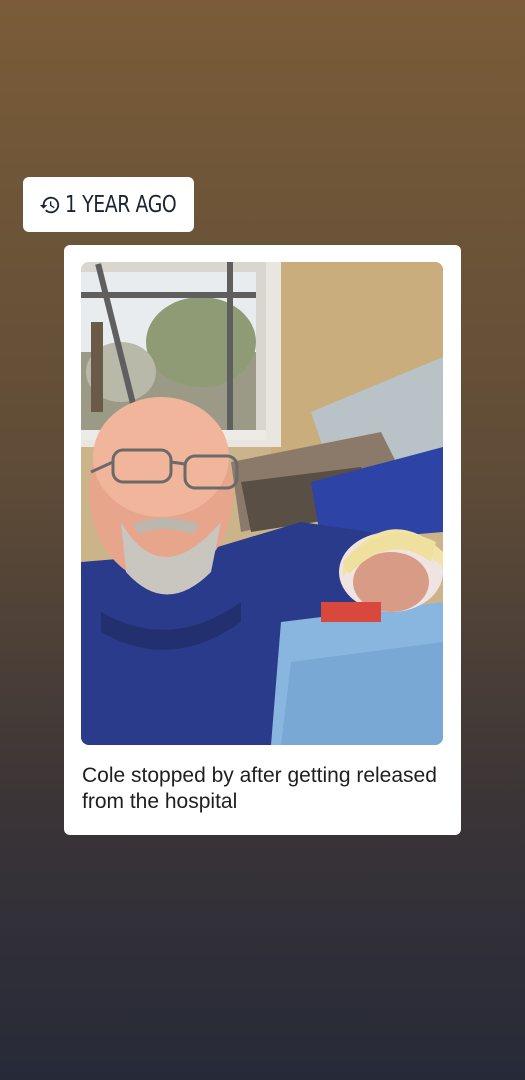  Describe the element at coordinates (50, 205) in the screenshot. I see `history-icon` at that location.